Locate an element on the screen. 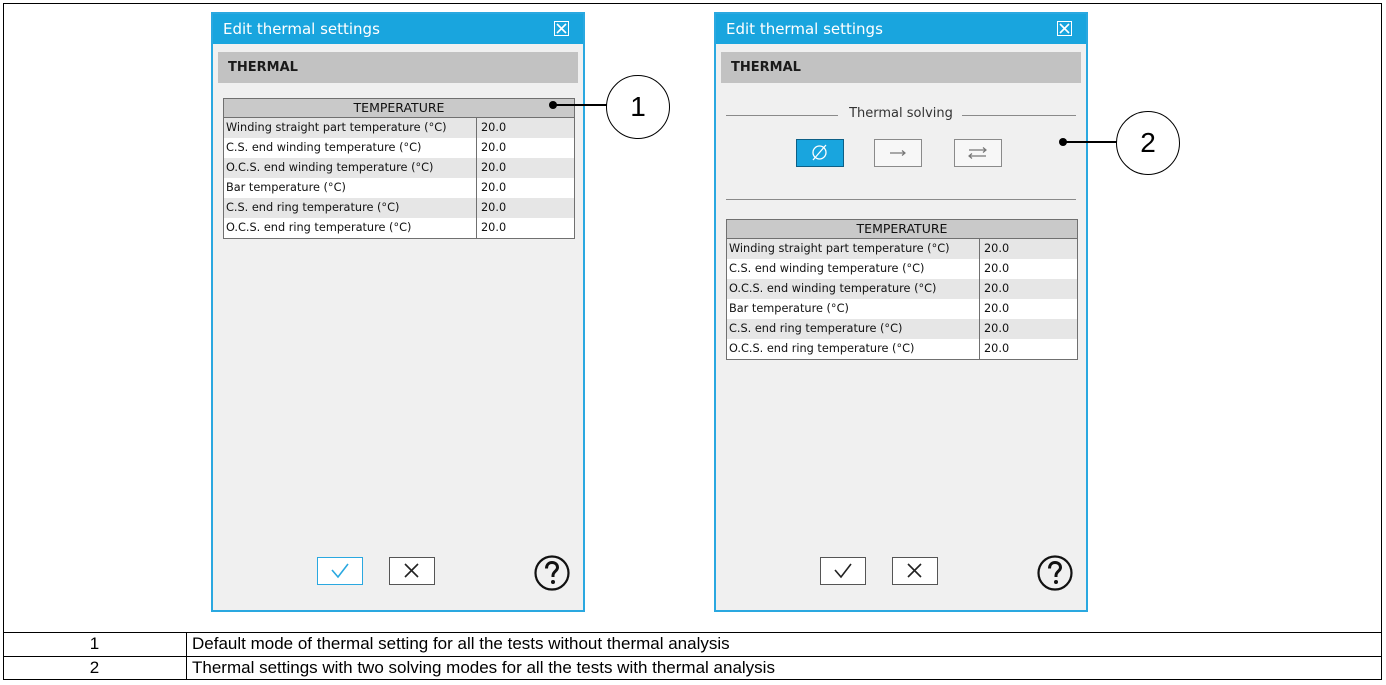  callout-1: 1 is located at coordinates (638, 107).